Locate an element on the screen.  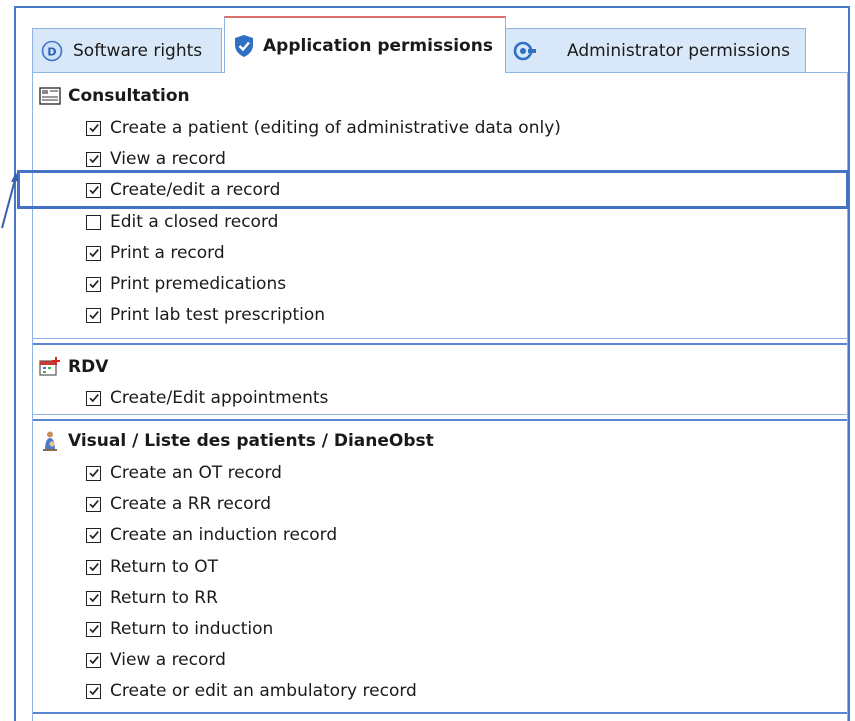
permission-item: Create an OT record is located at coordinates (184, 473).